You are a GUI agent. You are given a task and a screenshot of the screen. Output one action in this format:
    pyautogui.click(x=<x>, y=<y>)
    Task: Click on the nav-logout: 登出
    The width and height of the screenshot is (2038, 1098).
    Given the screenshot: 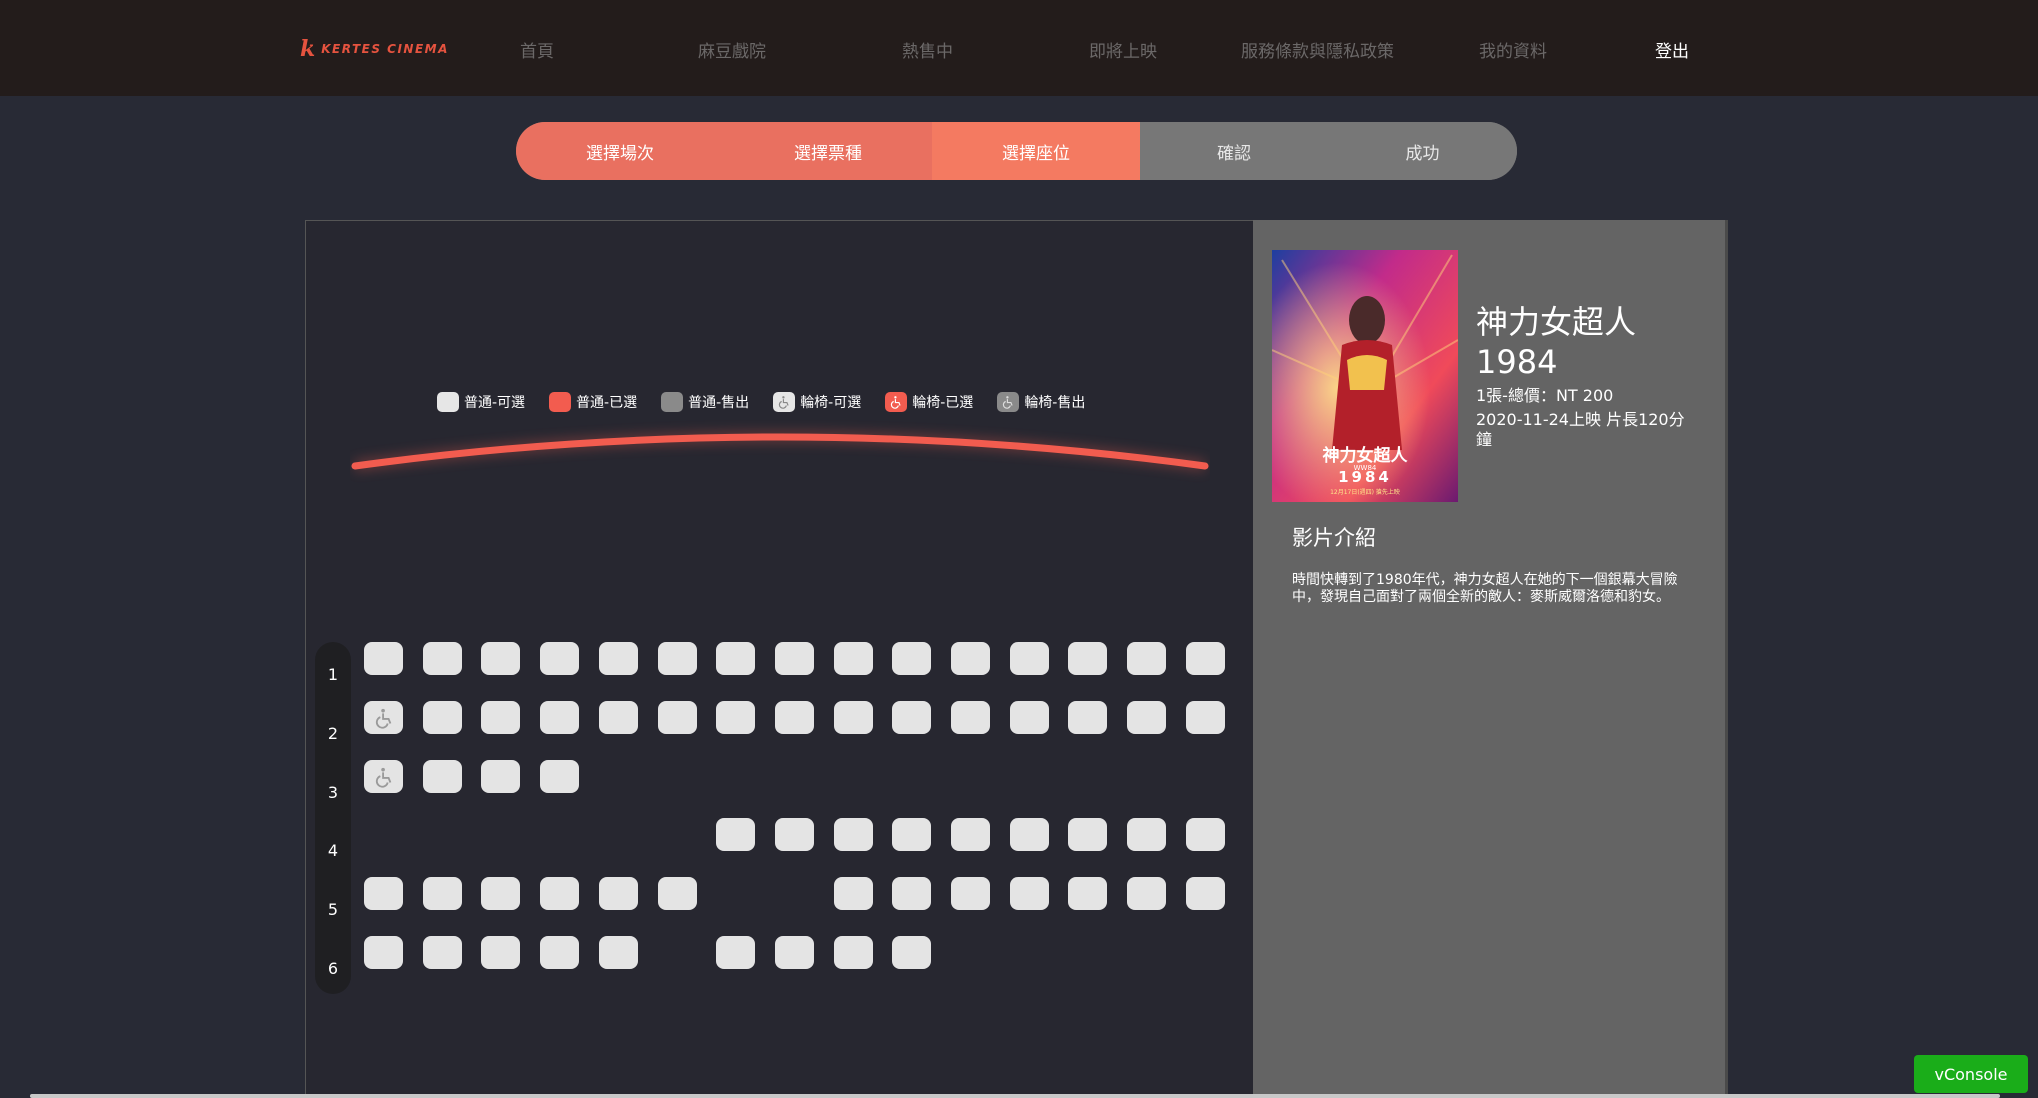 What is the action you would take?
    pyautogui.click(x=1672, y=49)
    